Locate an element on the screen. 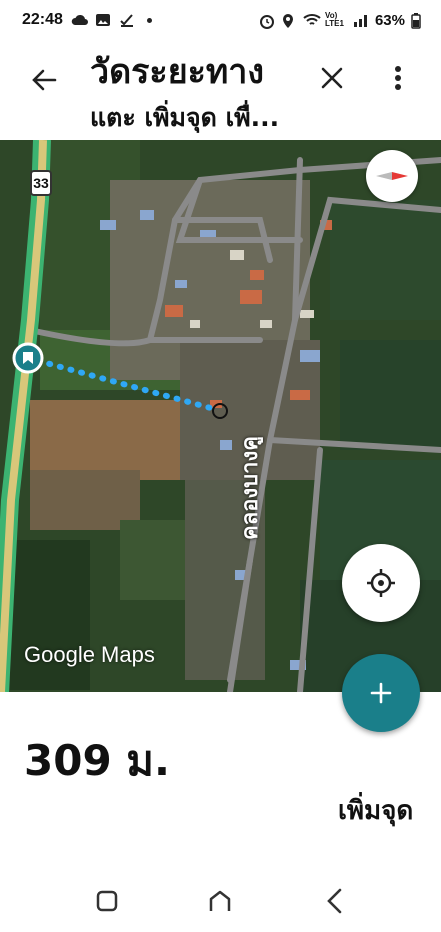 The height and width of the screenshot is (932, 441). chevron-left-icon is located at coordinates (334, 901).